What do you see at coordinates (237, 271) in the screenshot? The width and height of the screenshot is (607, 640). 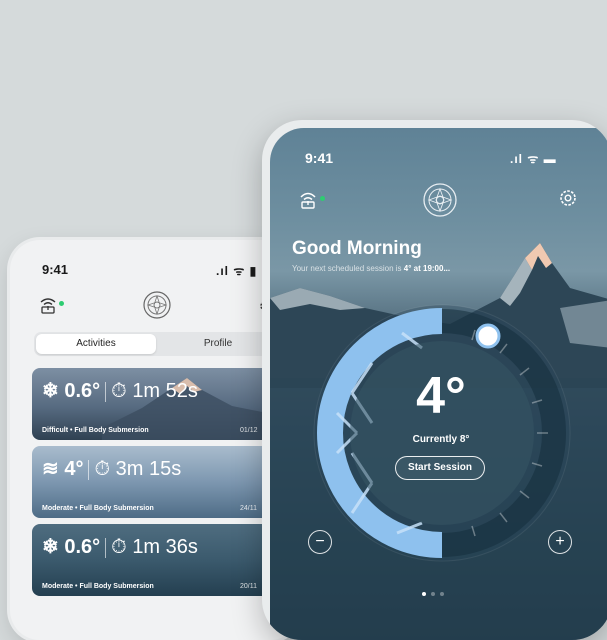 I see `status-bar-indicators: .ıl ᯤ ▮` at bounding box center [237, 271].